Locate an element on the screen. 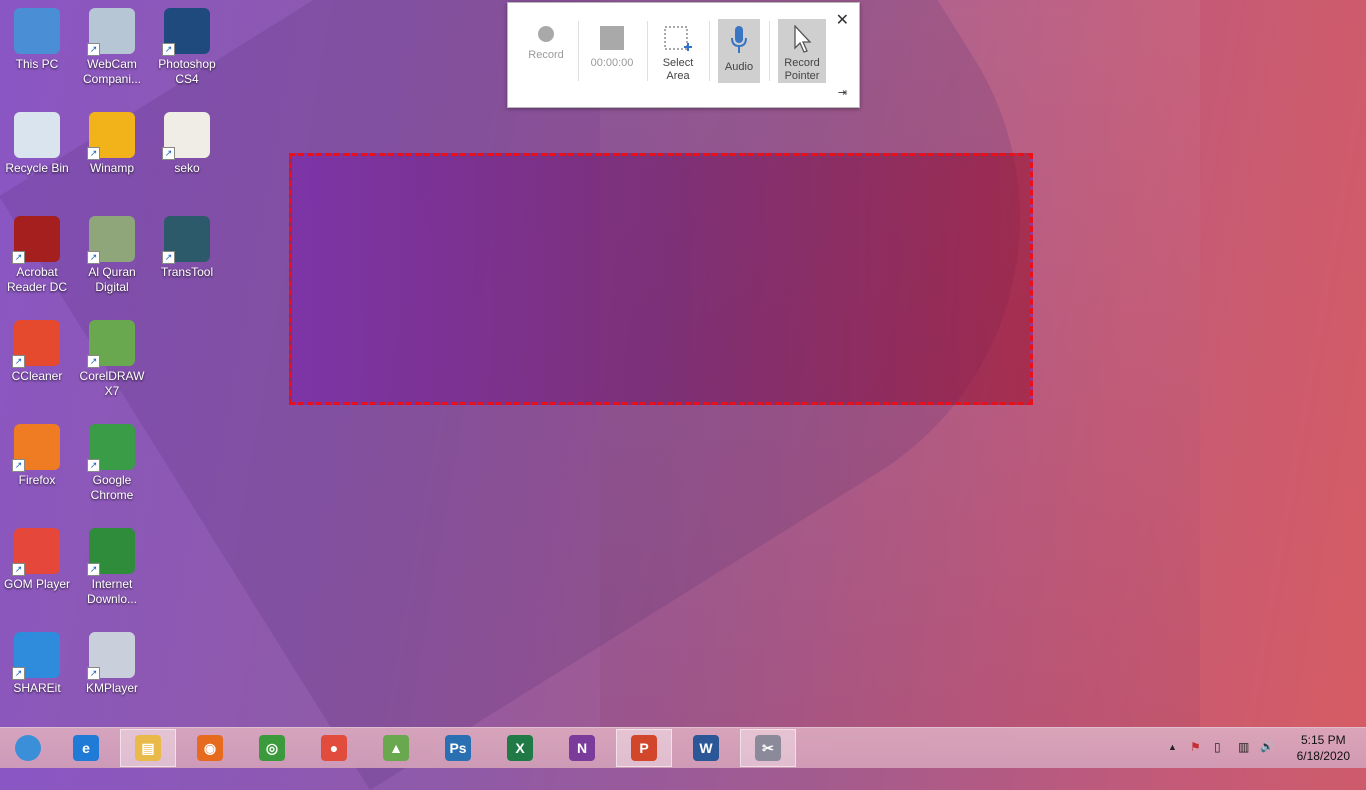 Image resolution: width=1366 pixels, height=790 pixels. desktop-icon-label: Al Quran Digital is located at coordinates (112, 279).